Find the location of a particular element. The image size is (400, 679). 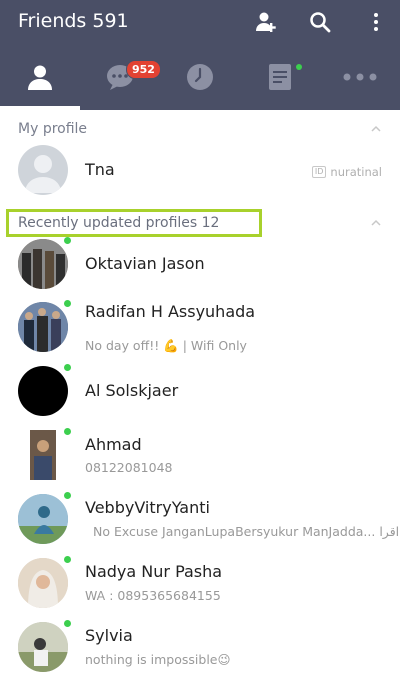

friend-name: Oktavian Jason is located at coordinates (145, 263).